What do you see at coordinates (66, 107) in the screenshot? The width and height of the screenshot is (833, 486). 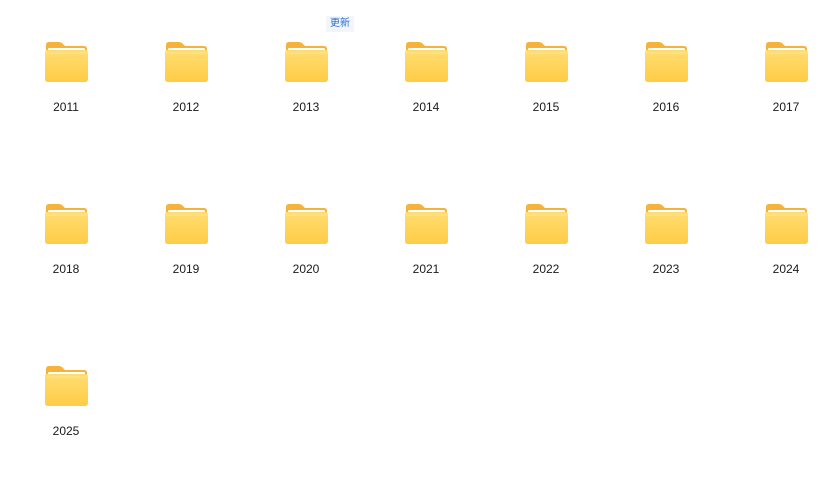 I see `folder-label: 2011` at bounding box center [66, 107].